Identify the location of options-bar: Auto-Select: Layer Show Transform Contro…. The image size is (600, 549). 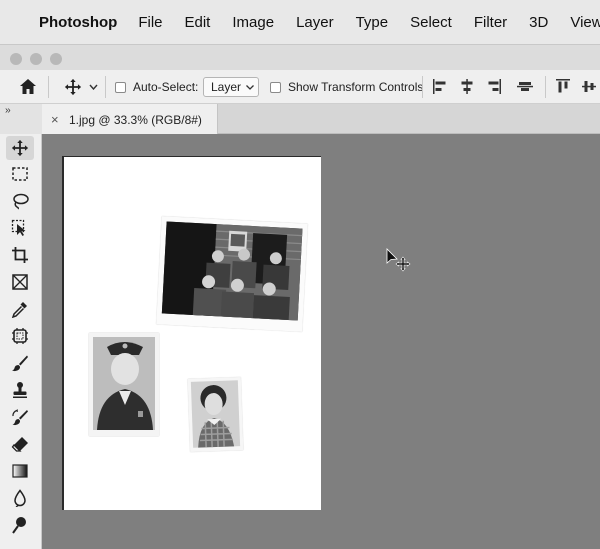
(300, 87).